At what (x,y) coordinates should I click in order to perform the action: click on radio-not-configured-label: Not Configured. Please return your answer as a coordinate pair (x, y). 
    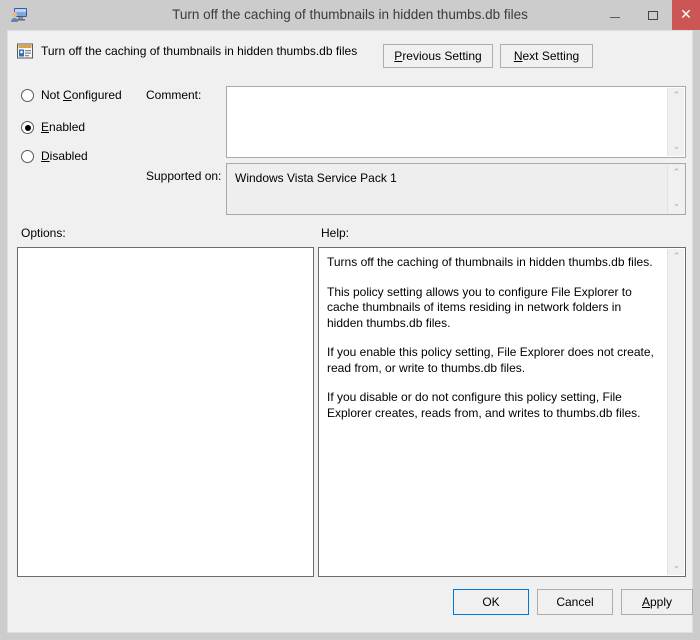
    Looking at the image, I should click on (81, 95).